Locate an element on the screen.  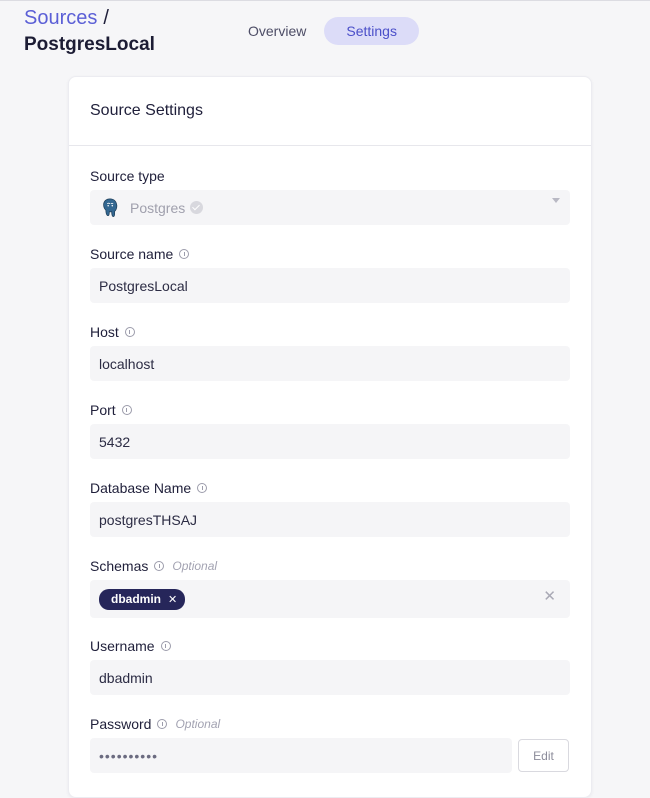
schemas-field: Schemas Optional dbadmin ✕ ✕ is located at coordinates (330, 587).